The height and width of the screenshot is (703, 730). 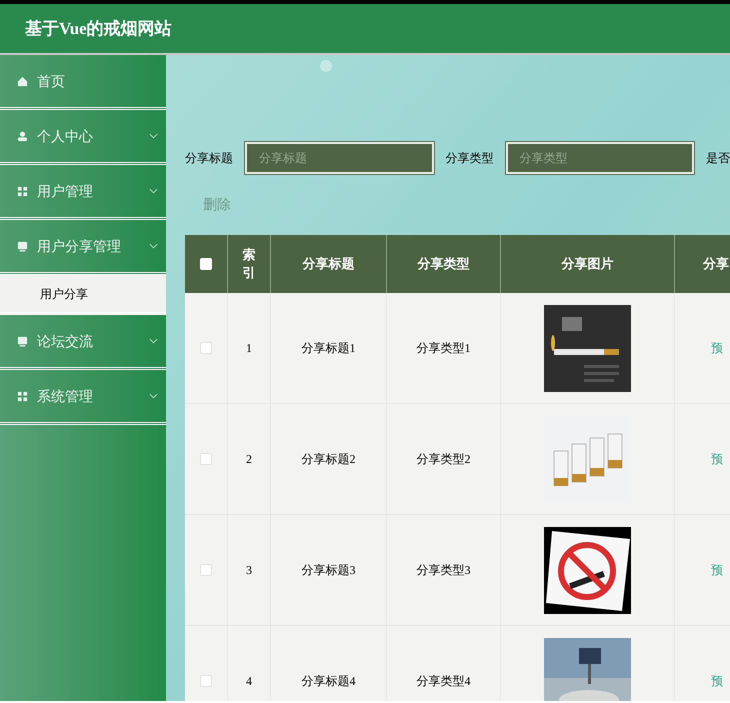 I want to click on sidebar-item: 个人中心, so click(x=83, y=137).